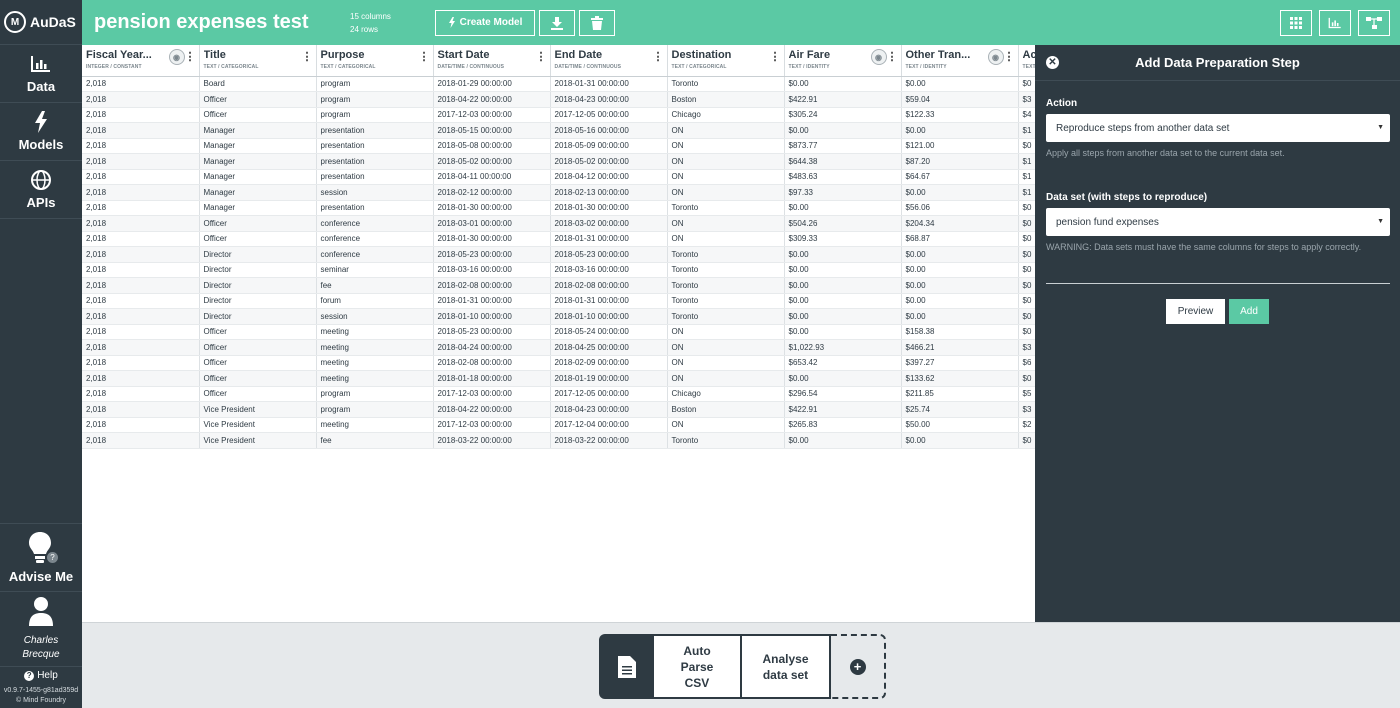 The image size is (1400, 708). Describe the element at coordinates (41, 132) in the screenshot. I see `sidebar-item-models: Models` at that location.